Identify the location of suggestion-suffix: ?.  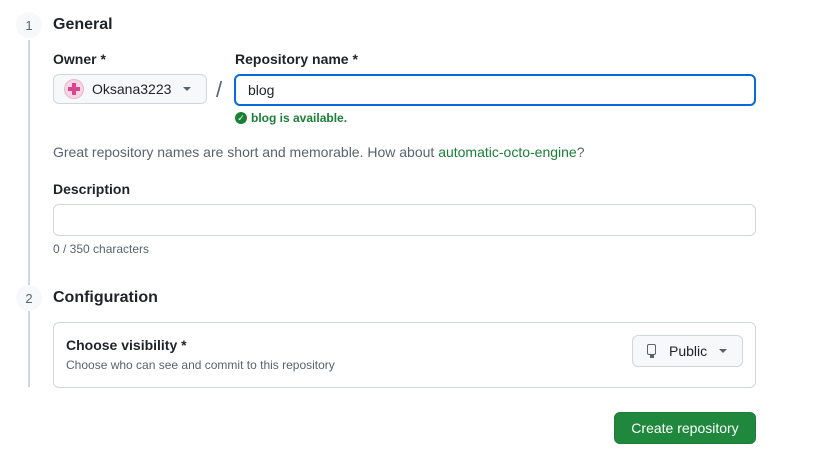
(580, 152).